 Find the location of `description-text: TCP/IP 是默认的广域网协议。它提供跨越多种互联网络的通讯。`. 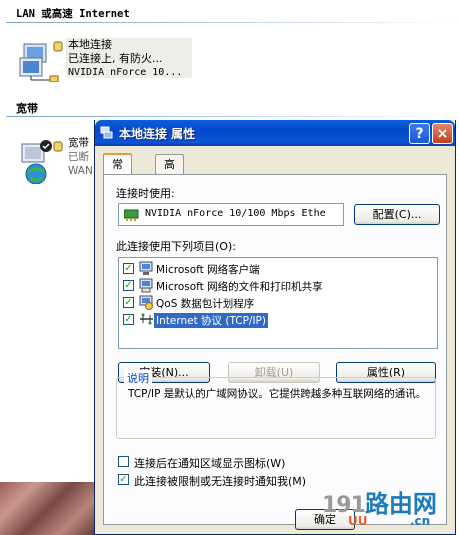

description-text: TCP/IP 是默认的广域网协议。它提供跨越多种互联网络的通讯。 is located at coordinates (277, 394).